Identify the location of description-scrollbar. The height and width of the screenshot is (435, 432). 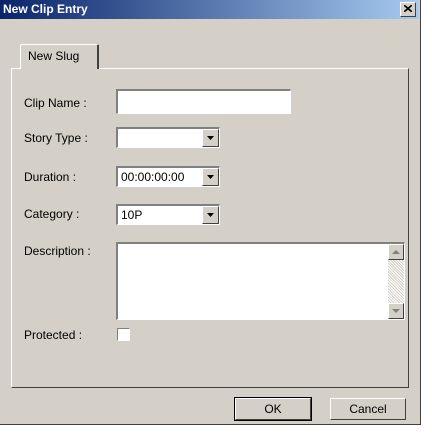
(396, 281).